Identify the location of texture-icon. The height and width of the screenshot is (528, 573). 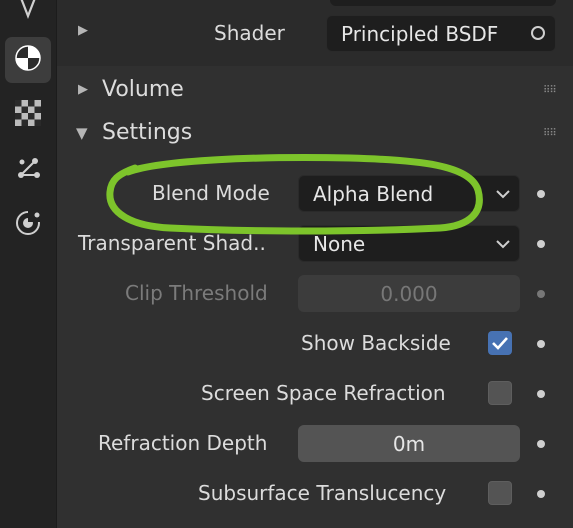
(28, 115).